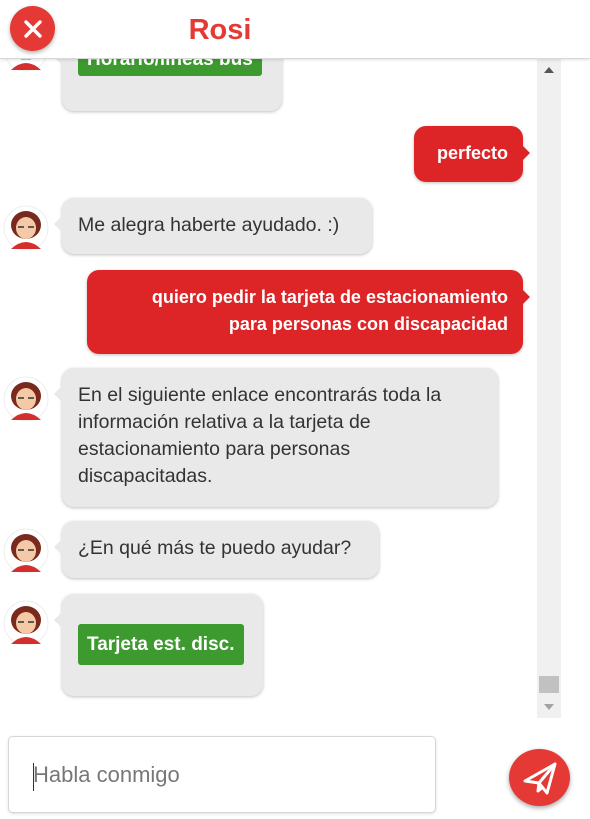 This screenshot has width=590, height=819. What do you see at coordinates (214, 449) in the screenshot?
I see `bot-message-line: estacionamiento para personas` at bounding box center [214, 449].